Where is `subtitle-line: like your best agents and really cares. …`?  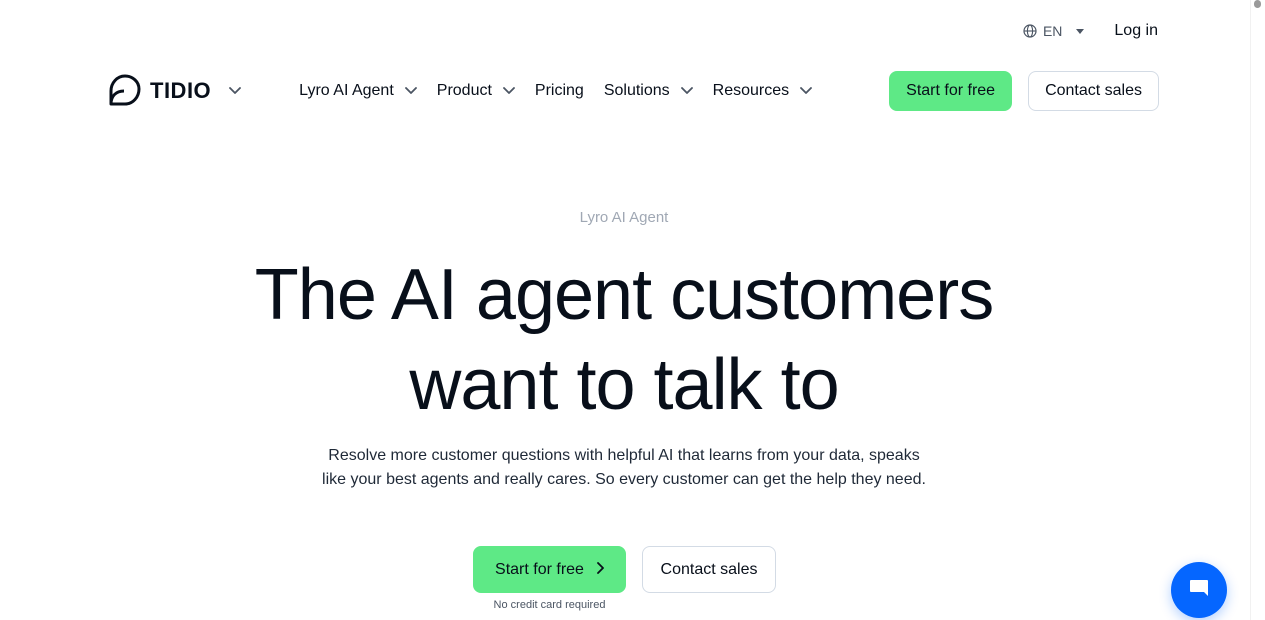 subtitle-line: like your best agents and really cares. … is located at coordinates (624, 479).